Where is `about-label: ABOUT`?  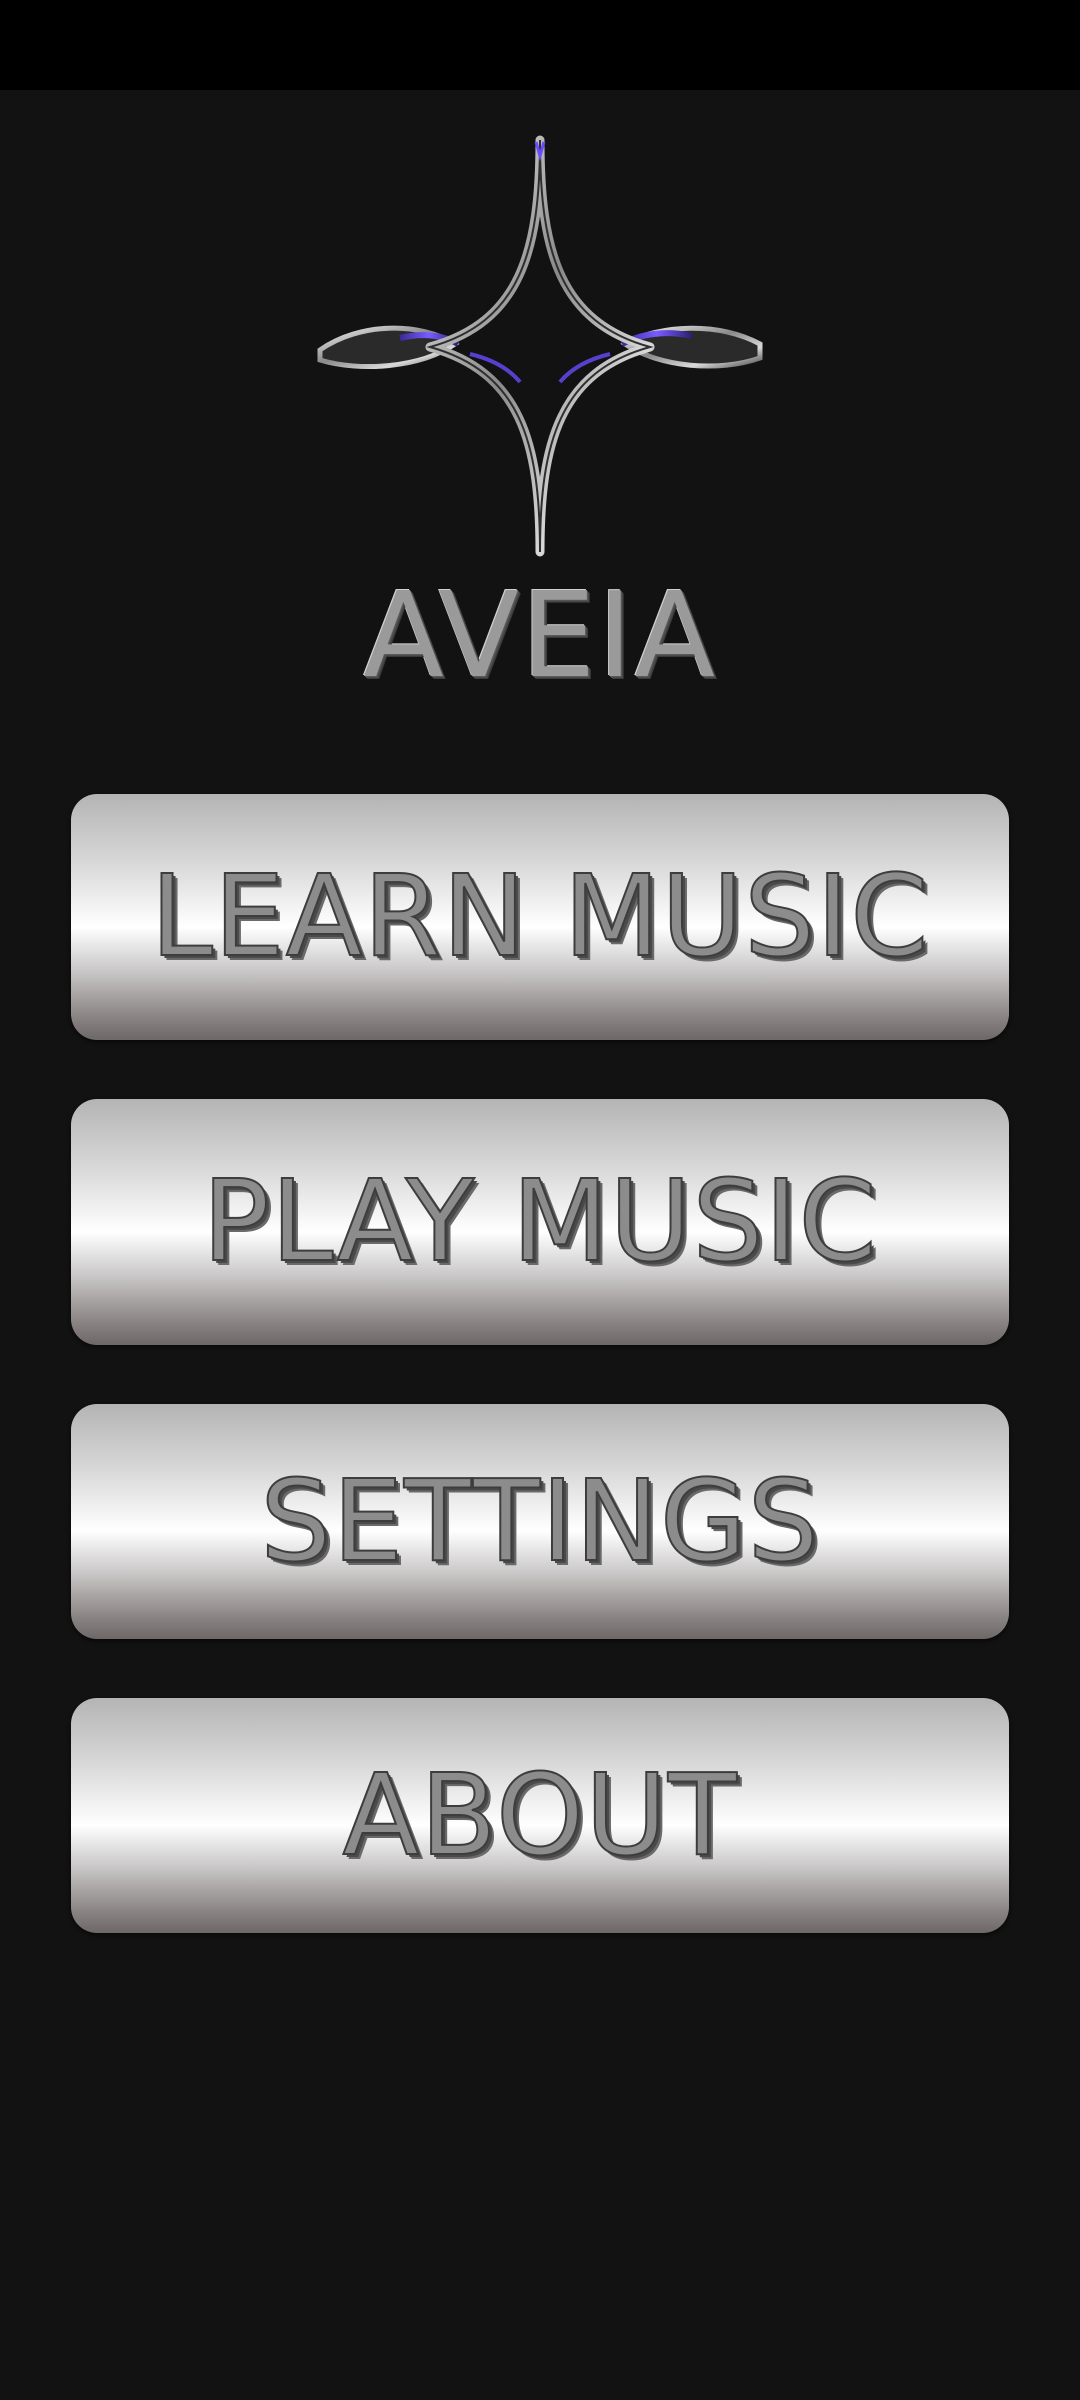 about-label: ABOUT is located at coordinates (539, 1815).